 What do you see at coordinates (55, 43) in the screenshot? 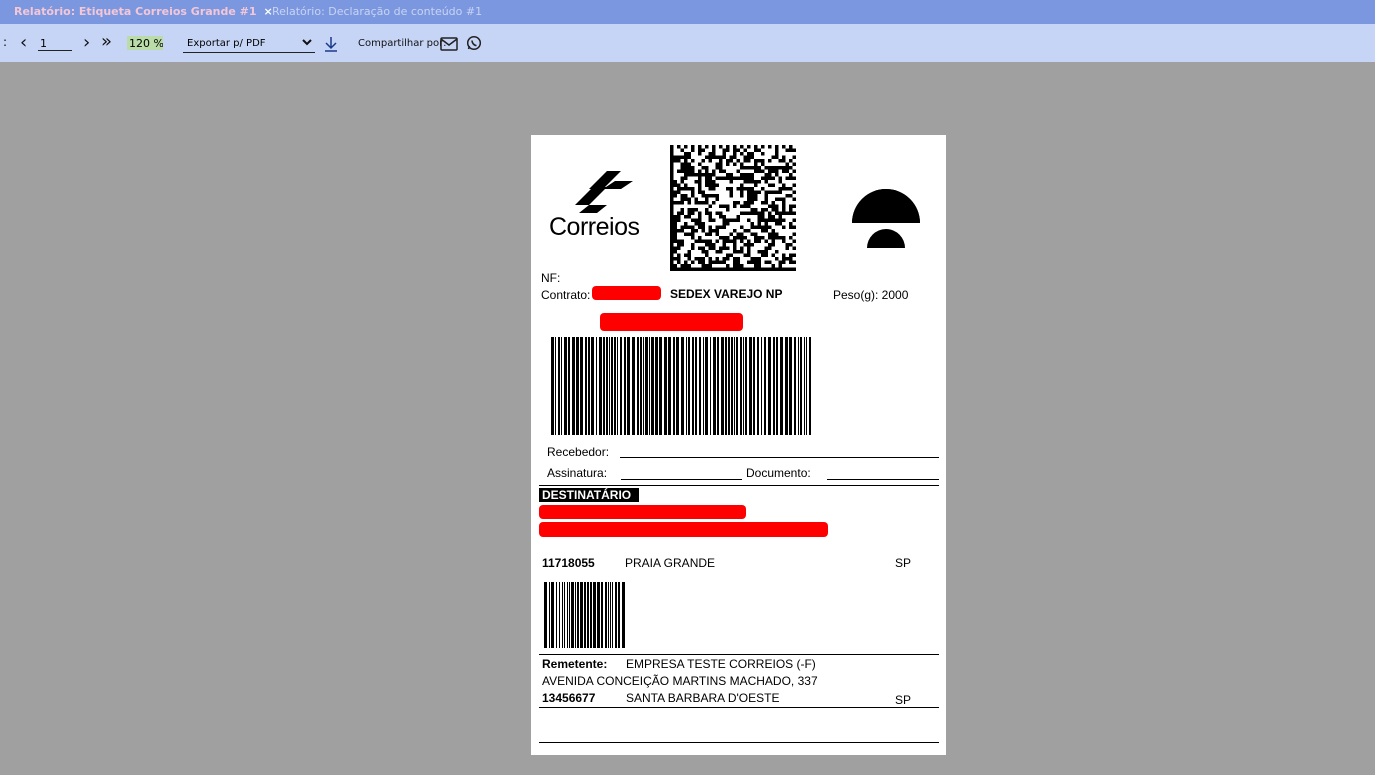
I see `page-number-input` at bounding box center [55, 43].